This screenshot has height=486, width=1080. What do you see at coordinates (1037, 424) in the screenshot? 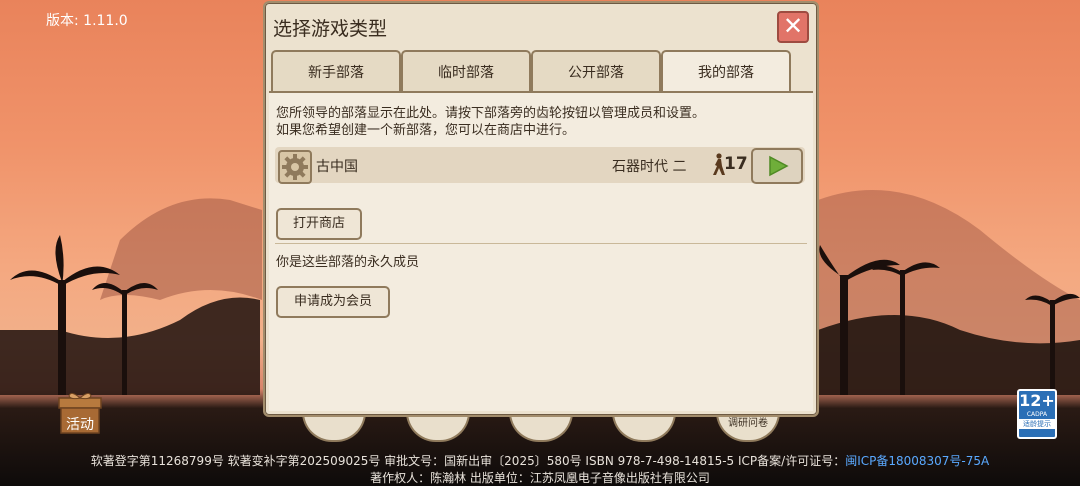
I see `age-tip: 适龄提示` at bounding box center [1037, 424].